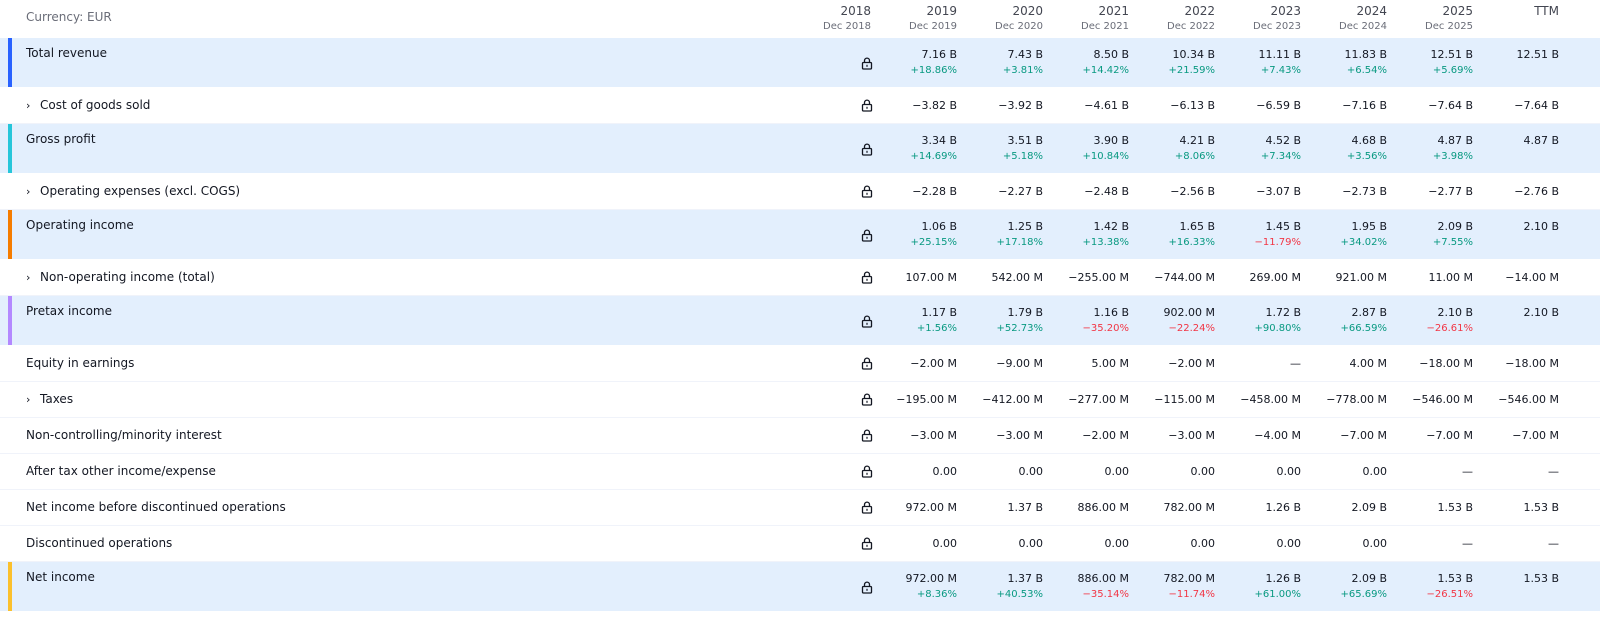  I want to click on yoy-change: −11.79%, so click(1277, 242).